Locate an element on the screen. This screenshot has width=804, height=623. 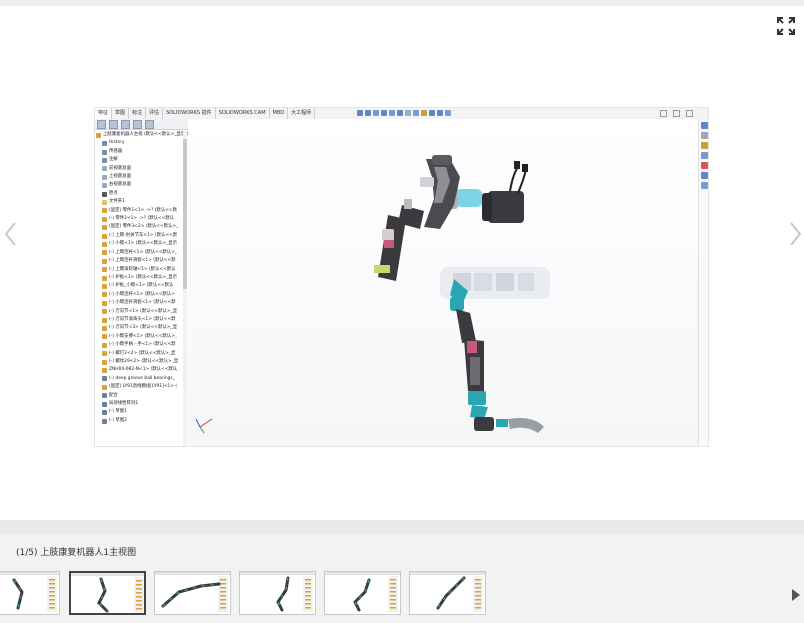
tree-item-label: (-) 万向节<1> (默认<<默认>_显 is located at coordinates (143, 311).